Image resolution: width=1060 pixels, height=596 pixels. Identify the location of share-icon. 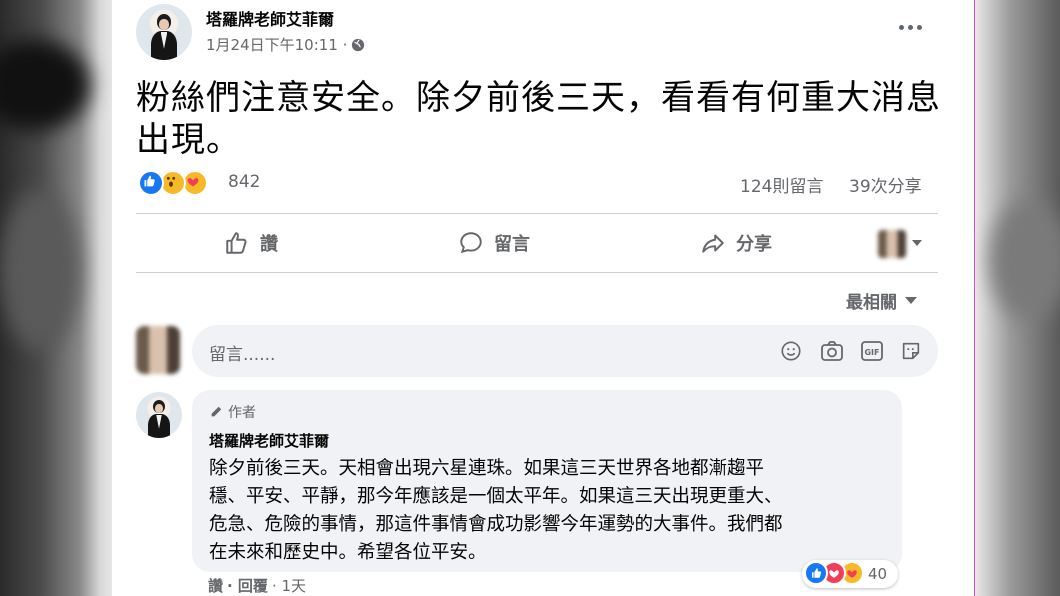
(713, 243).